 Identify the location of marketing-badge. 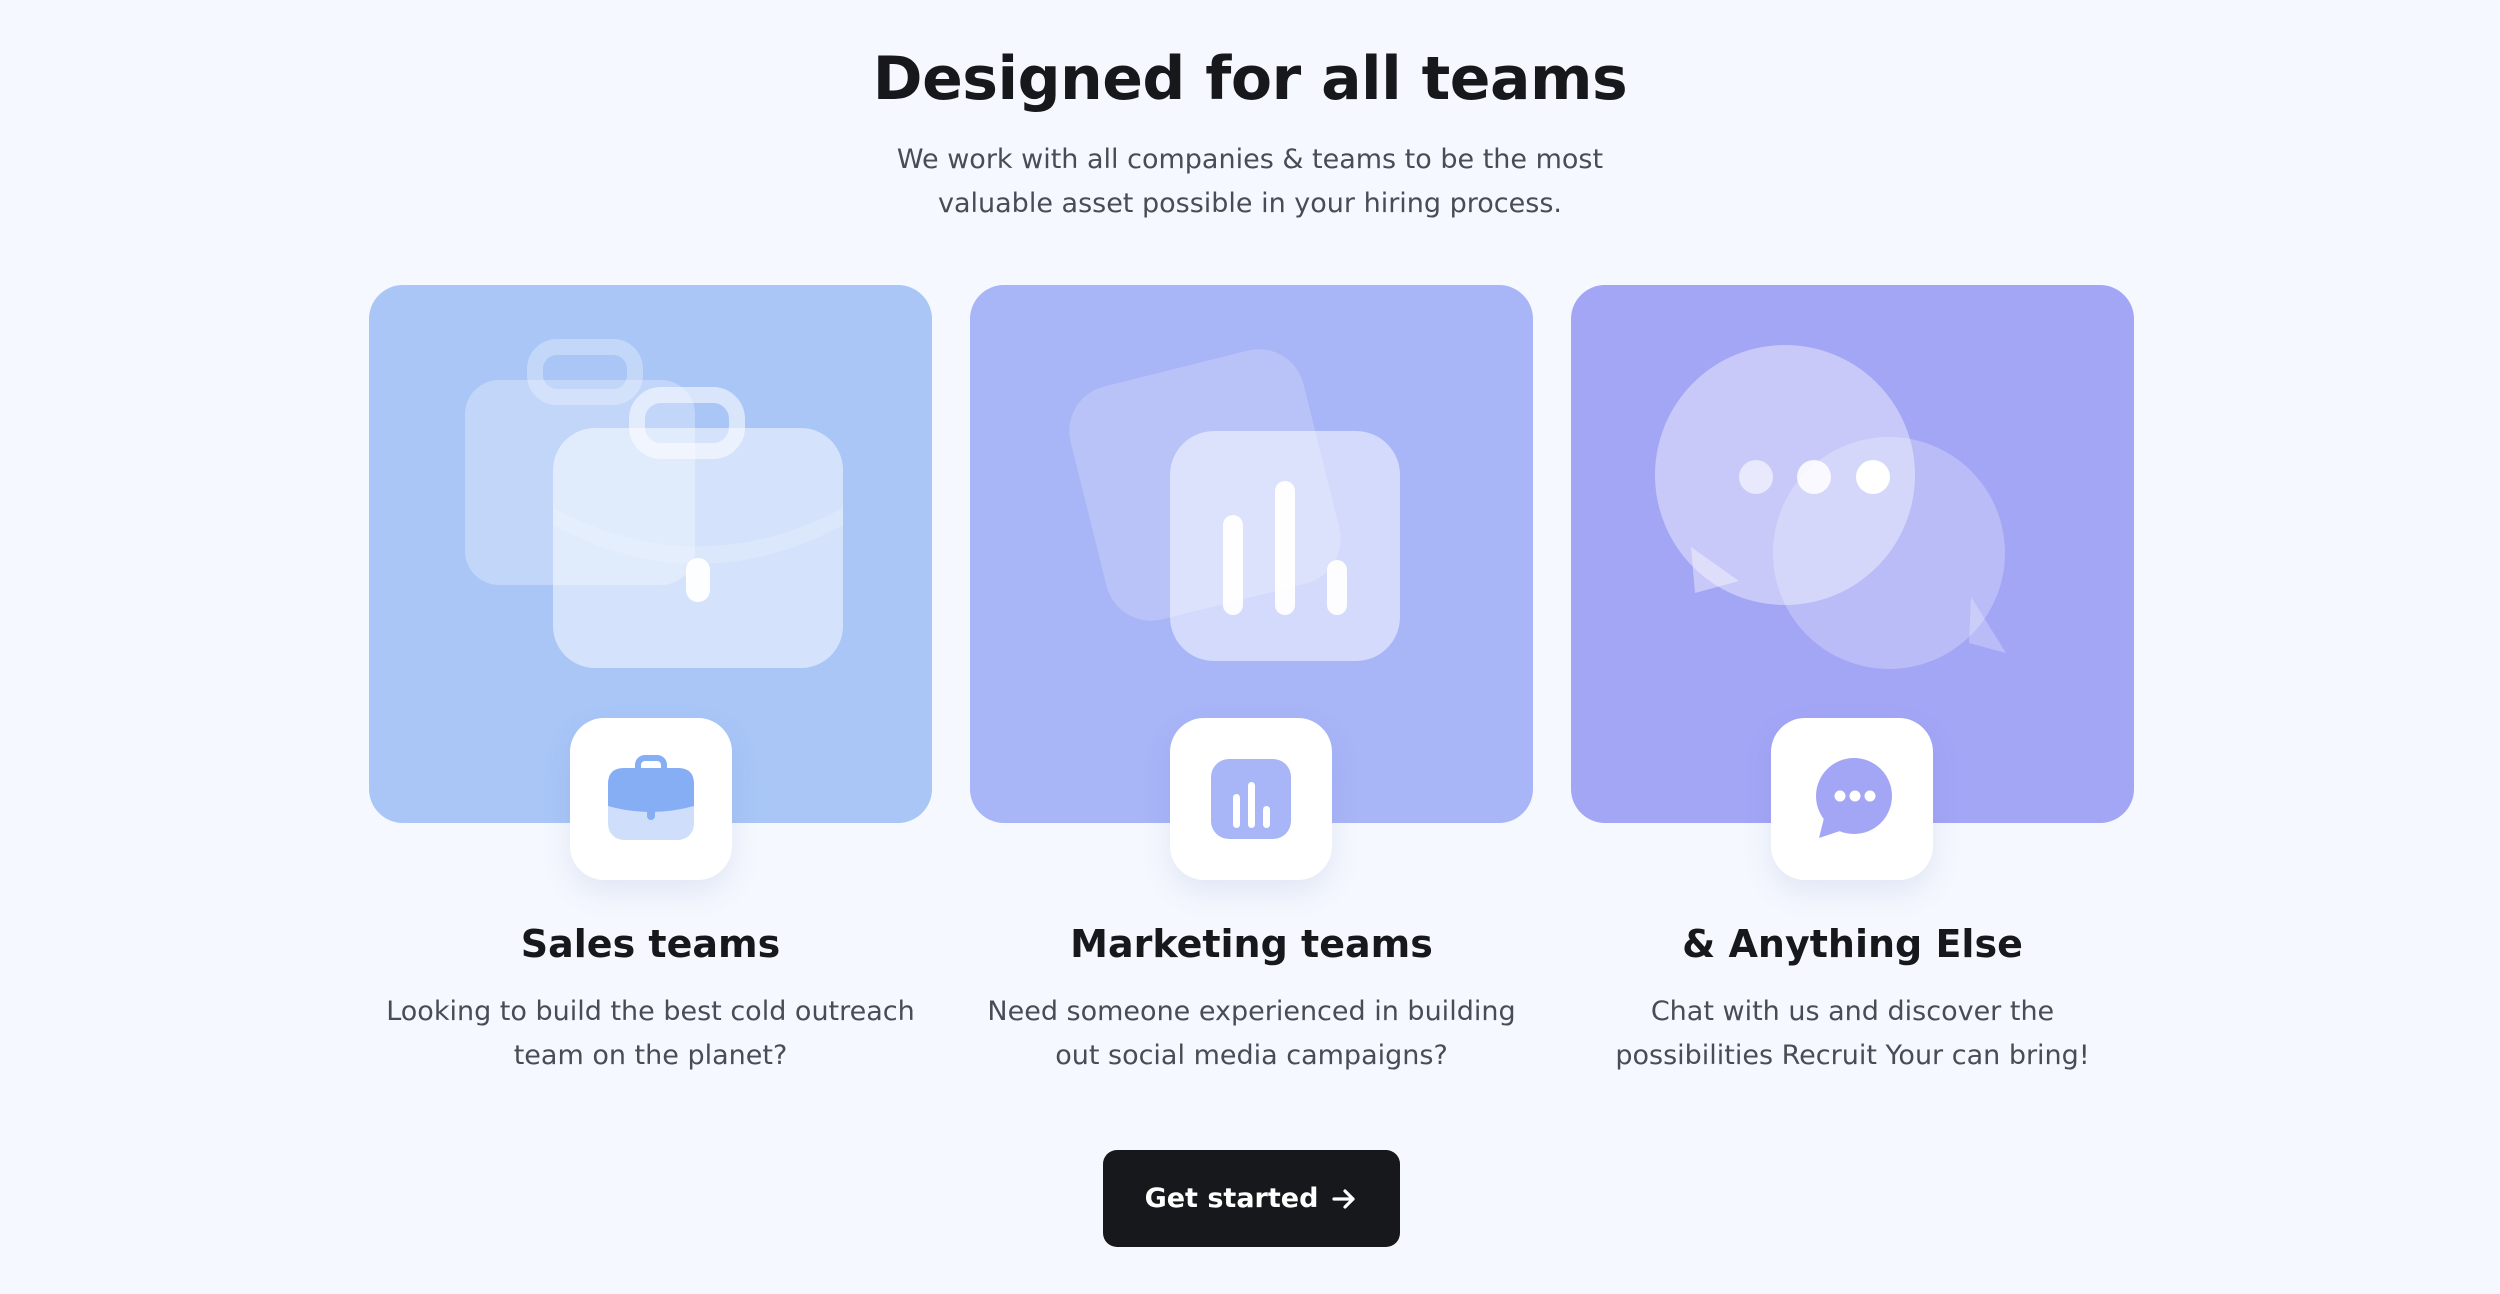
(1251, 799).